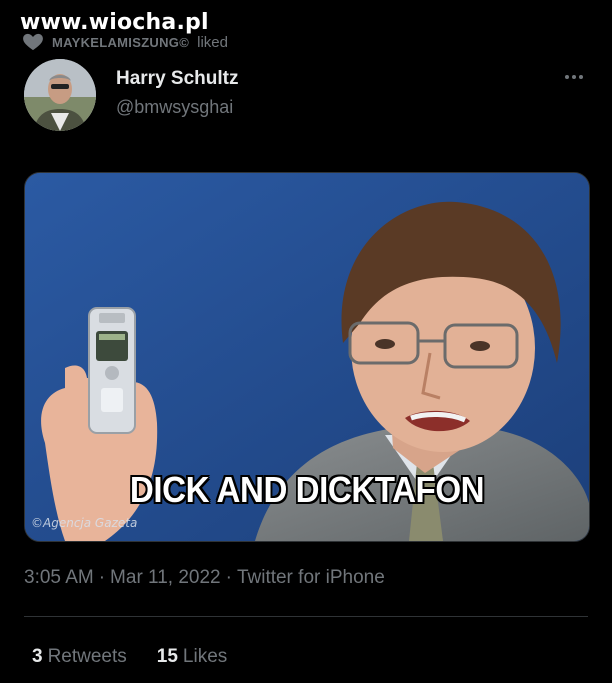  I want to click on photo-credit: ©Agencja Gazeta, so click(84, 523).